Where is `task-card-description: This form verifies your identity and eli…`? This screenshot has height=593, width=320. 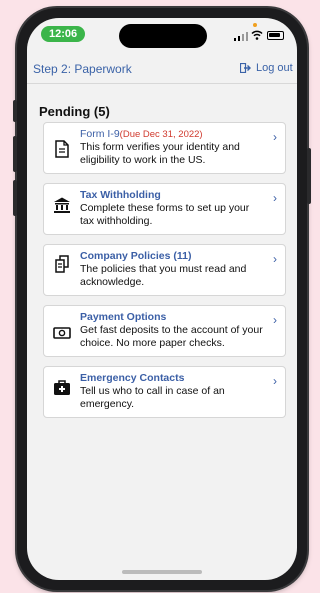 task-card-description: This form verifies your identity and eli… is located at coordinates (160, 153).